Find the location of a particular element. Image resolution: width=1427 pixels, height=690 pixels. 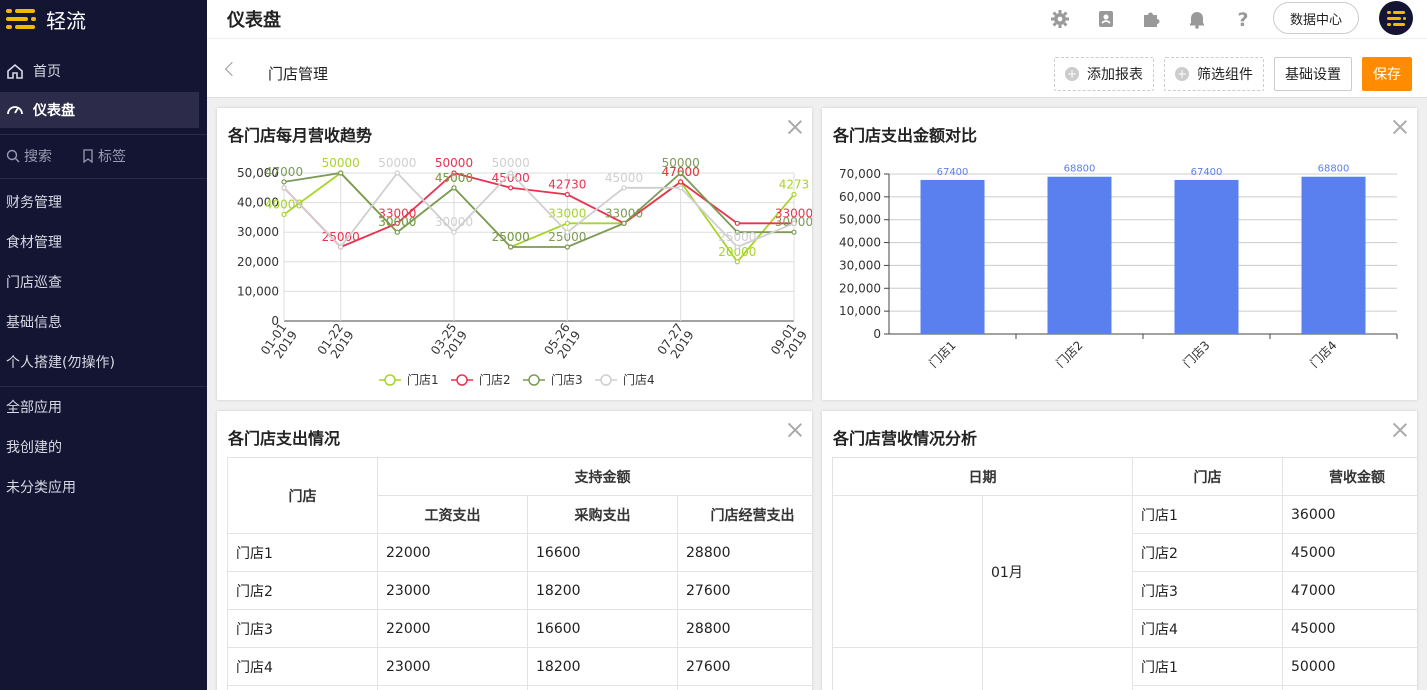

bar-value-label: 68800 is located at coordinates (1334, 169).